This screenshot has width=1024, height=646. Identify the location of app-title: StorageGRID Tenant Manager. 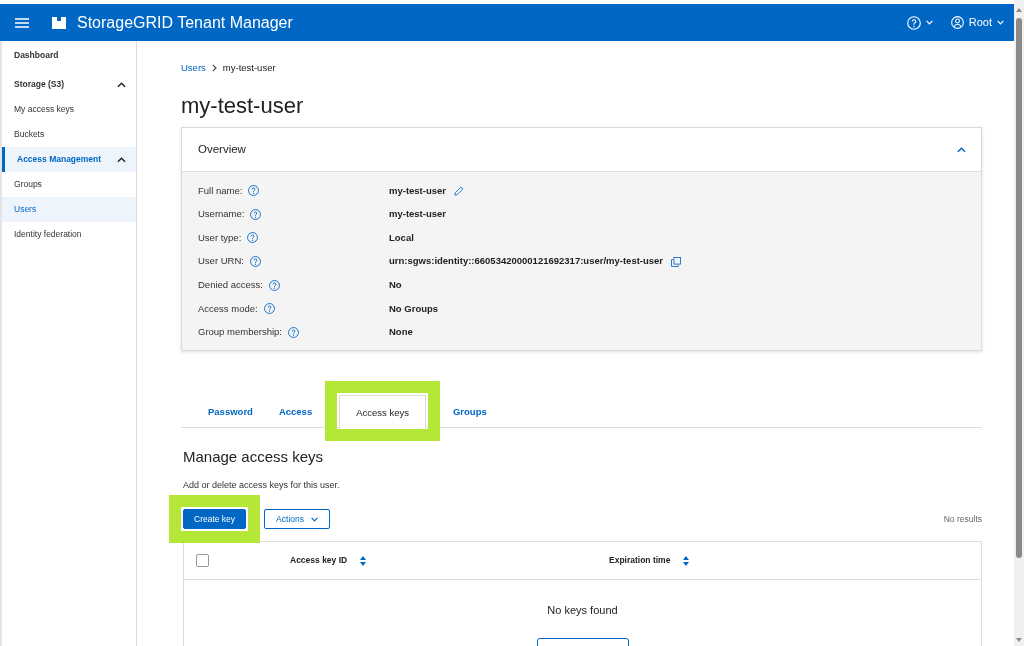
(185, 22).